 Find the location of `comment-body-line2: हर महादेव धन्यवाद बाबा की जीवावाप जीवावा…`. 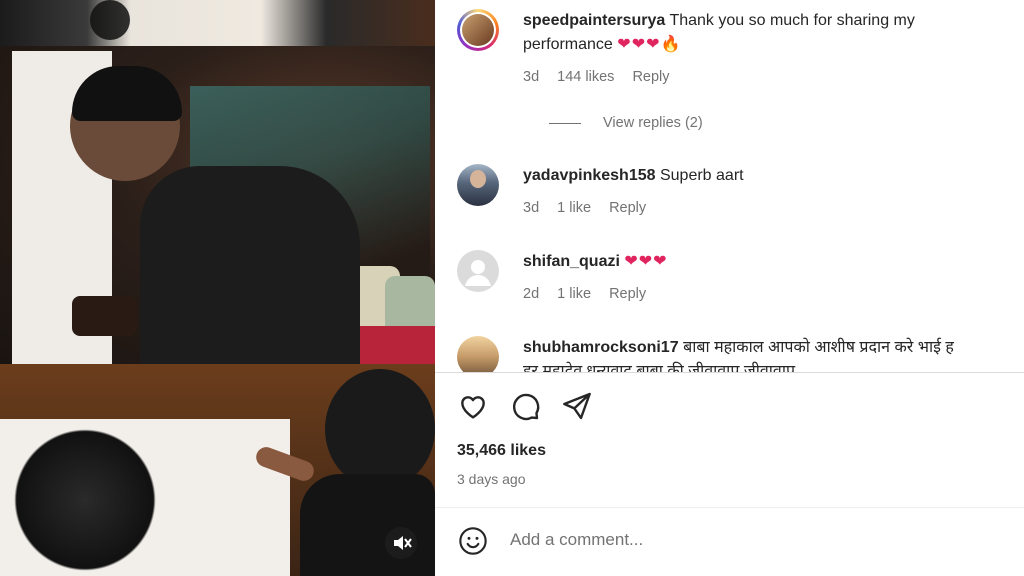

comment-body-line2: हर महादेव धन्यवाद बाबा की जीवावाप जीवावा… is located at coordinates (659, 367).